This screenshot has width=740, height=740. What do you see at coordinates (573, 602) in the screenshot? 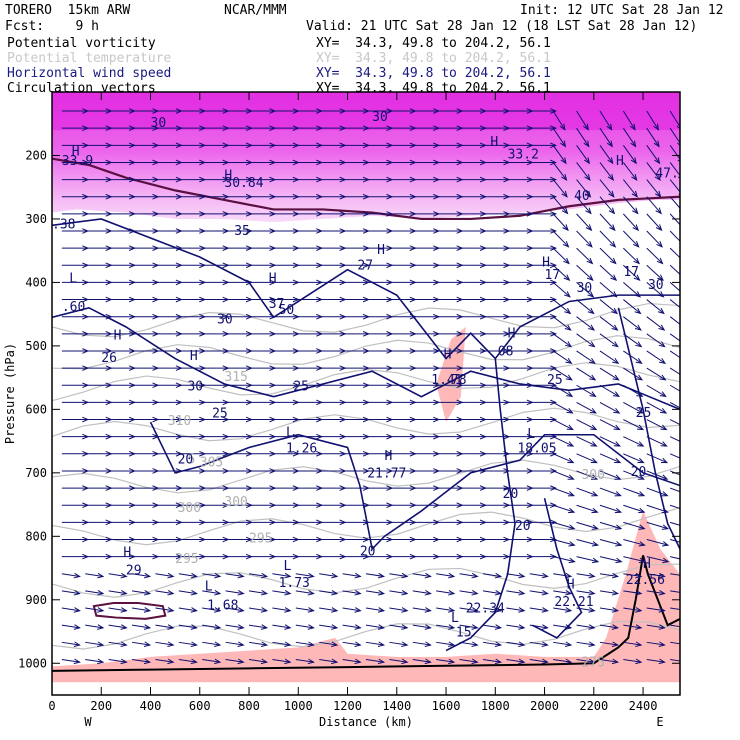
I see `wind-label: 22.21` at bounding box center [573, 602].